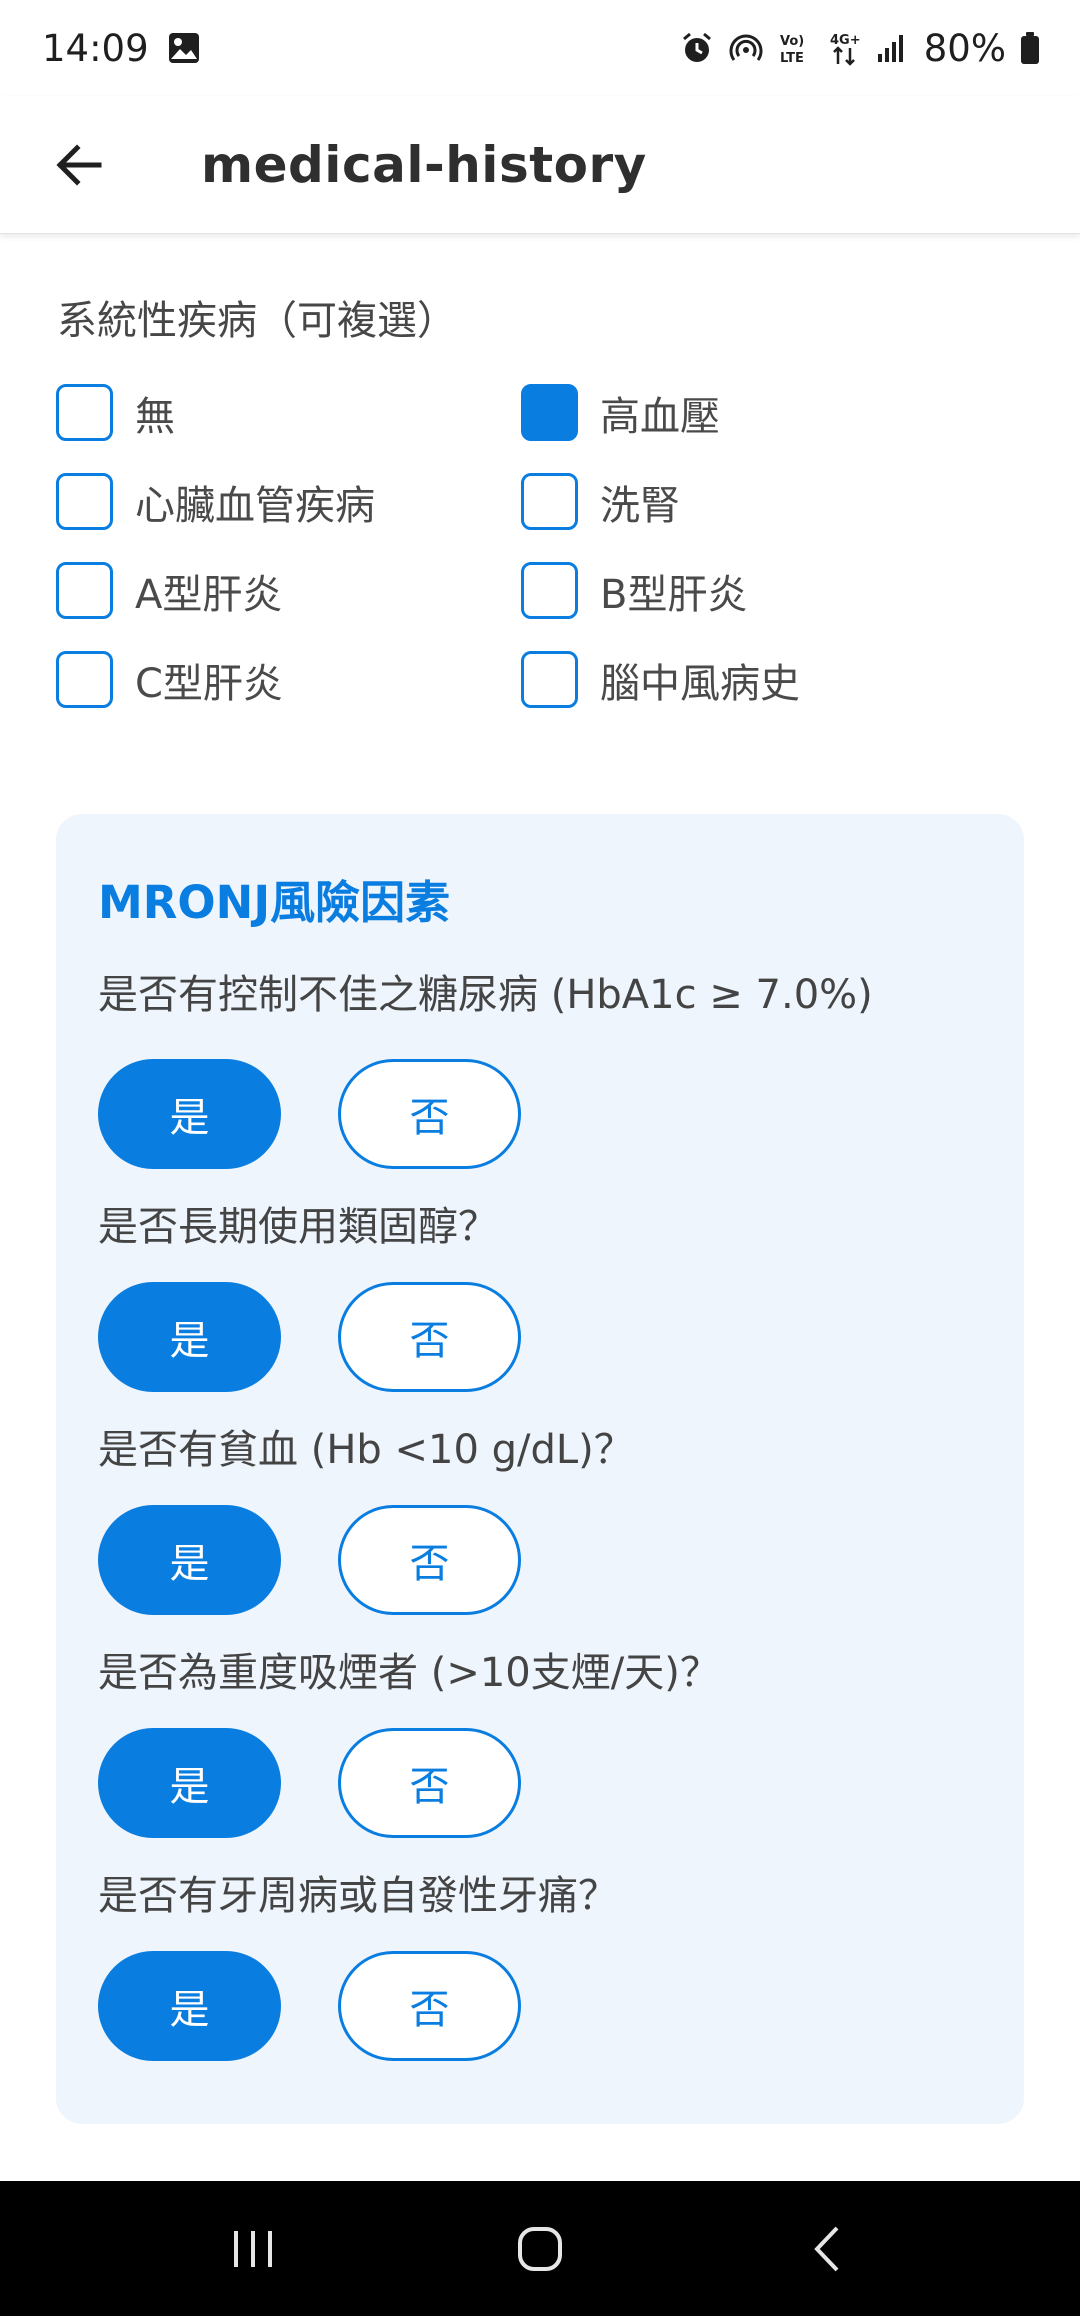 Image resolution: width=1080 pixels, height=2316 pixels. I want to click on status-time: 14:09, so click(95, 48).